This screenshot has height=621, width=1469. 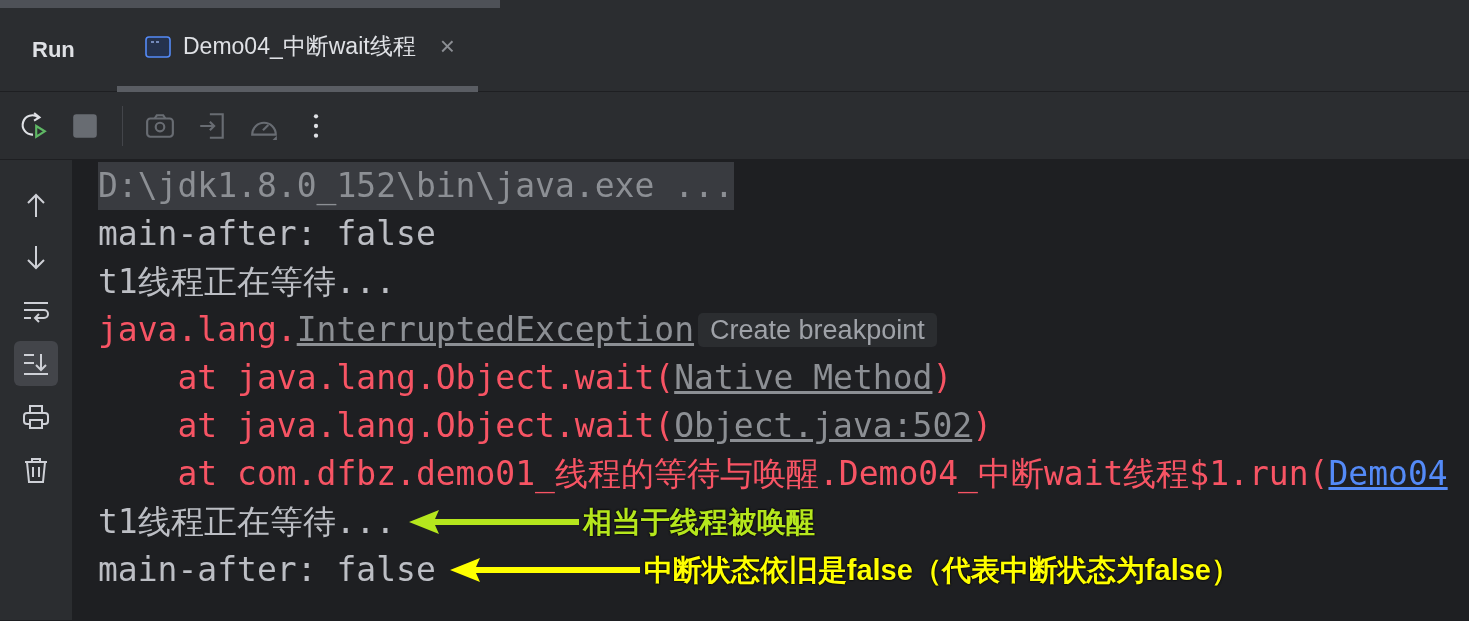 I want to click on source-link: InterruptedException, so click(x=495, y=330).